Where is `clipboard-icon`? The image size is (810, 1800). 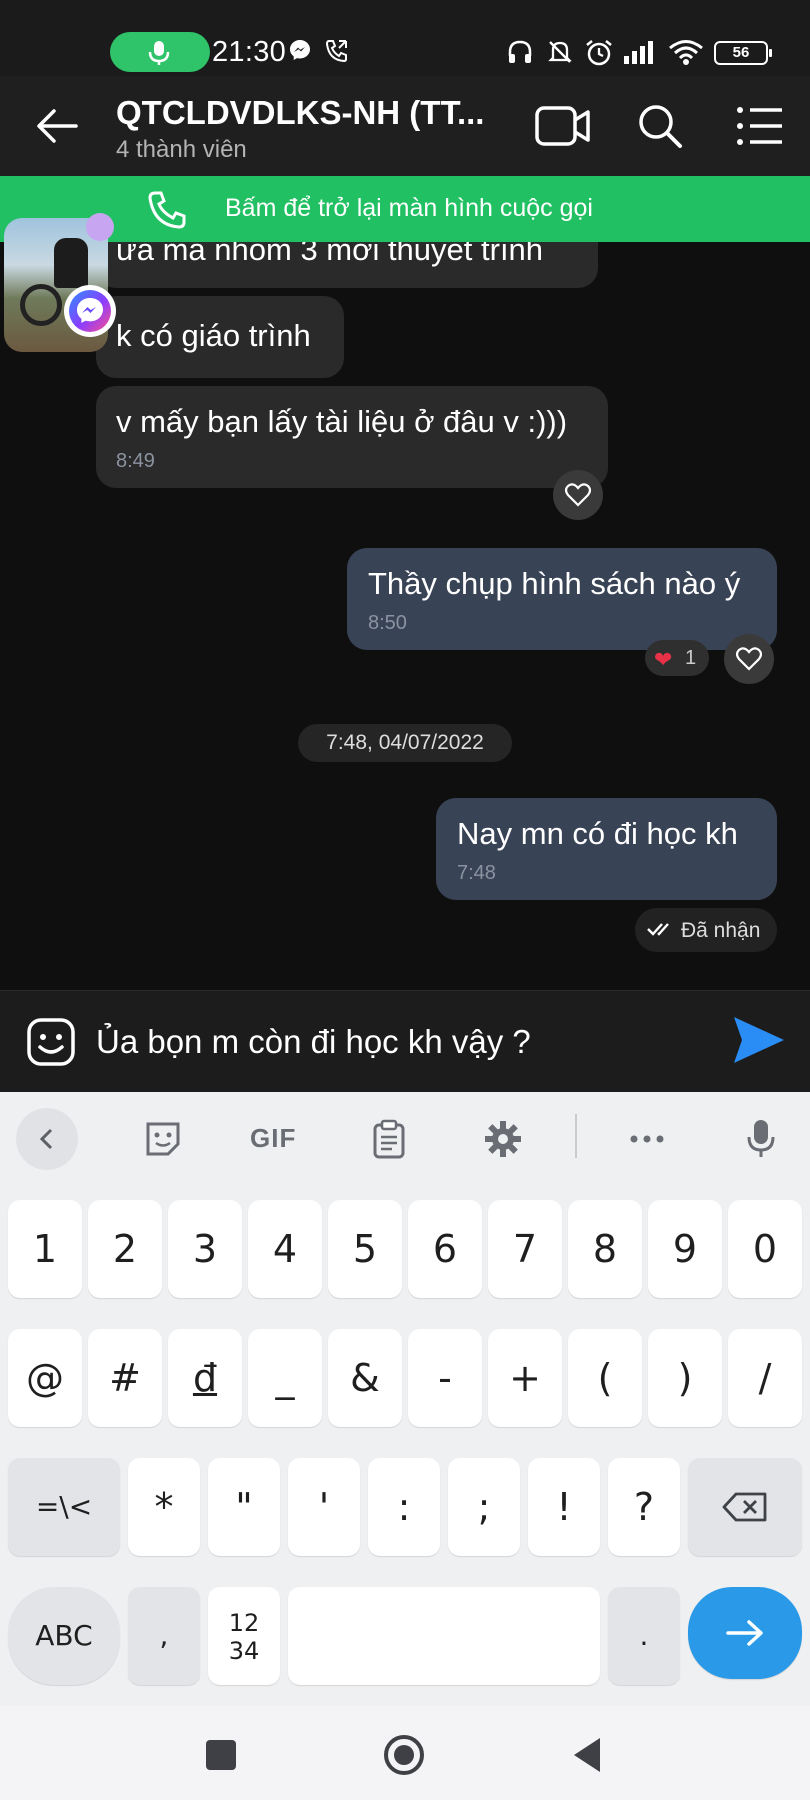 clipboard-icon is located at coordinates (389, 1139).